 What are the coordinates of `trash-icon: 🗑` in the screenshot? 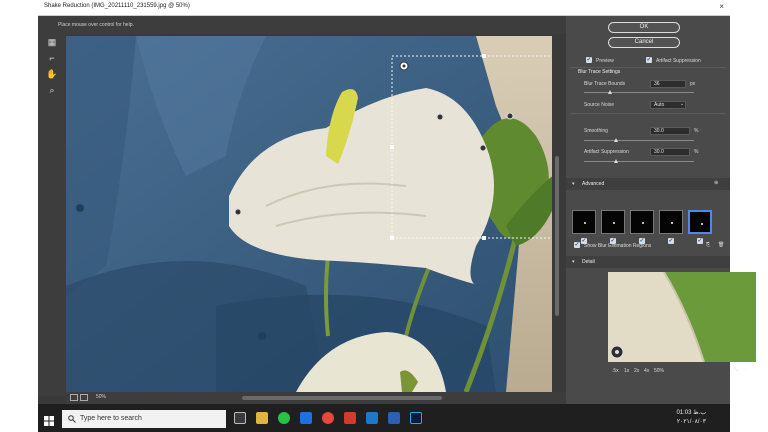 It's located at (721, 245).